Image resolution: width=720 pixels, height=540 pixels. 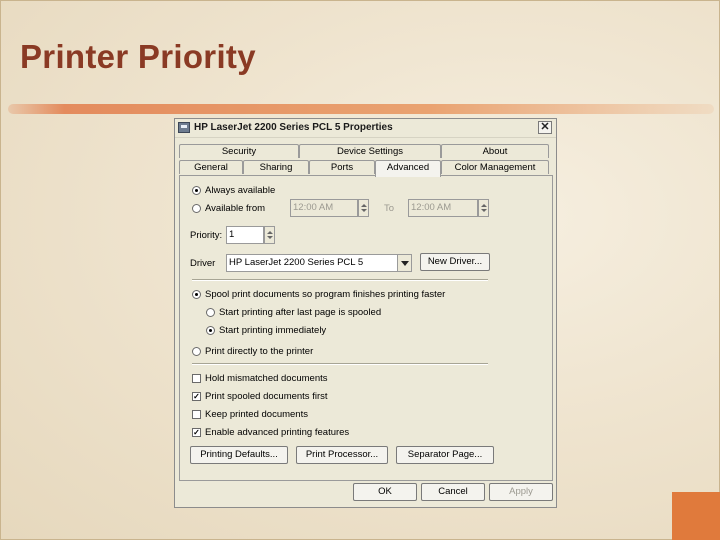 What do you see at coordinates (545, 127) in the screenshot?
I see `close-button: ✕` at bounding box center [545, 127].